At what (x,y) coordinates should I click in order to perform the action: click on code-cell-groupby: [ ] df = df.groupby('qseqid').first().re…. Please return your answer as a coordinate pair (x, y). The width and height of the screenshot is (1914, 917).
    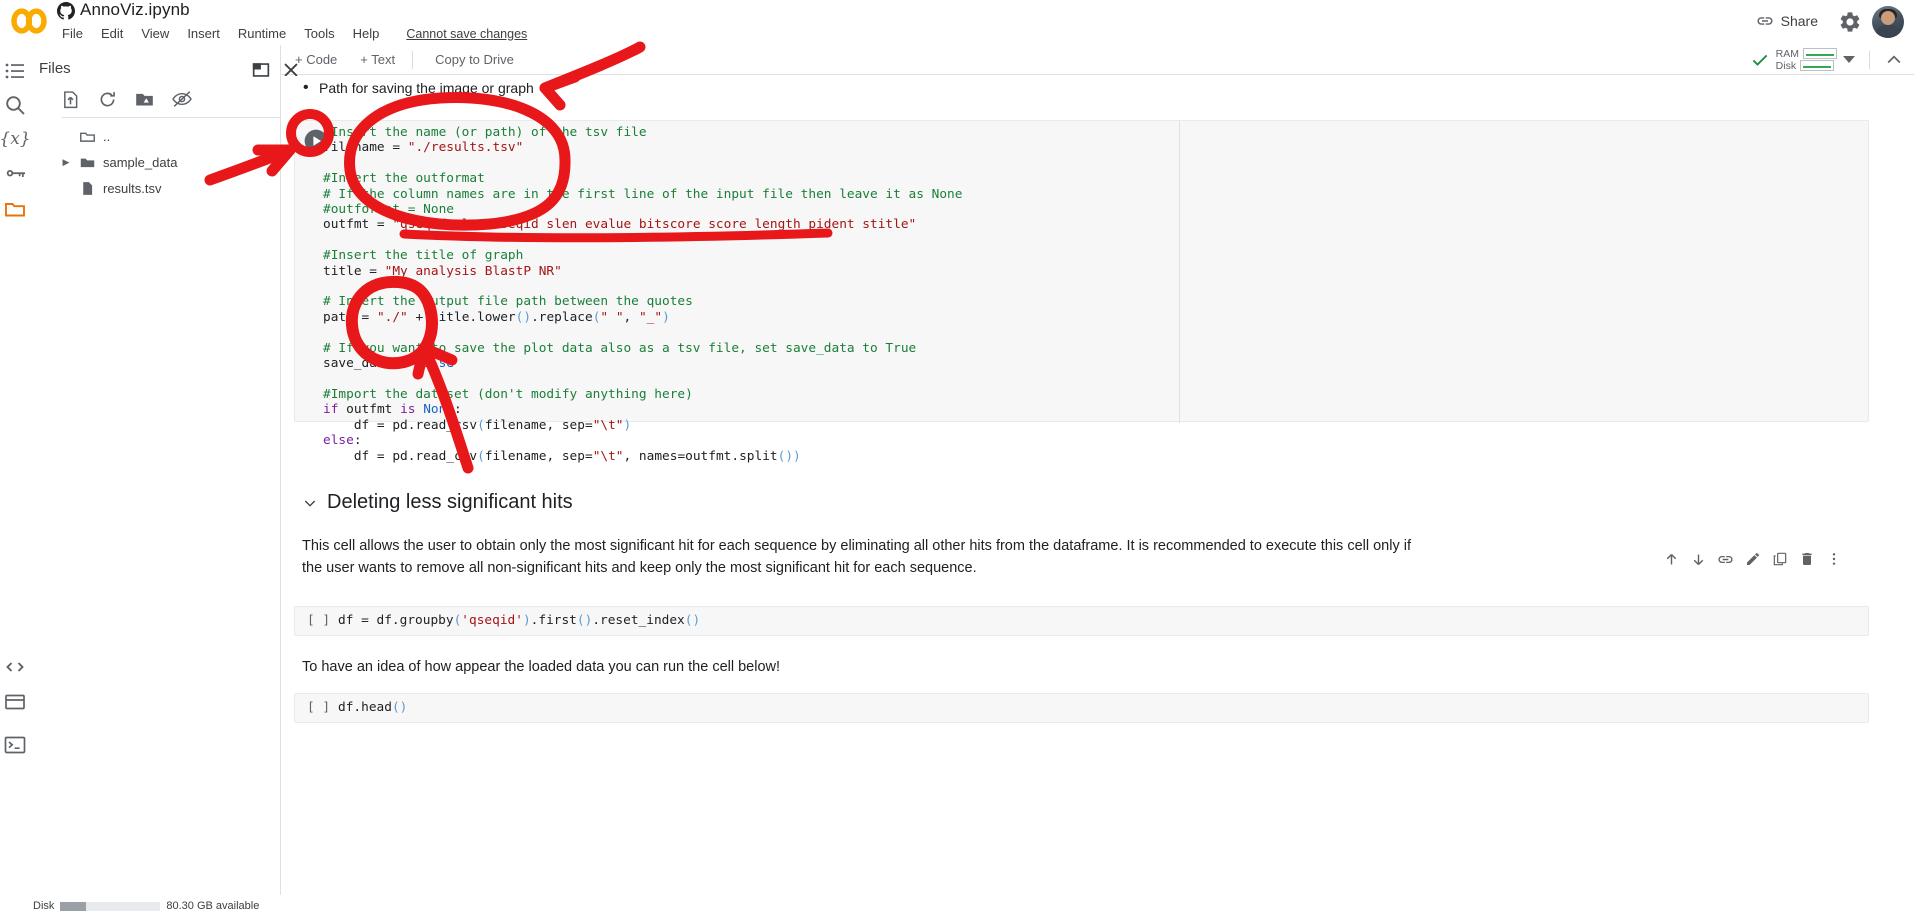
    Looking at the image, I should click on (1081, 621).